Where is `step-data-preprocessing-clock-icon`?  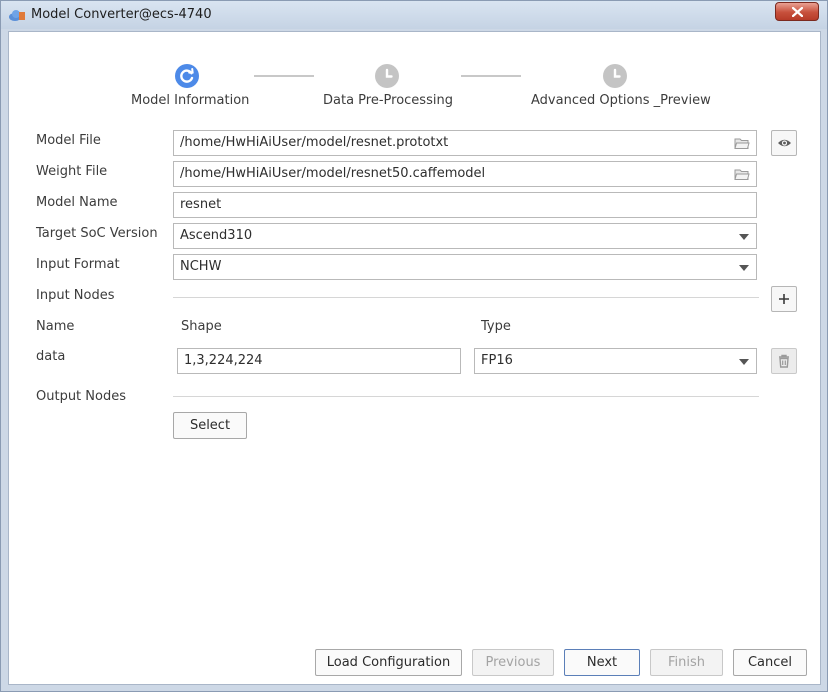 step-data-preprocessing-clock-icon is located at coordinates (387, 76).